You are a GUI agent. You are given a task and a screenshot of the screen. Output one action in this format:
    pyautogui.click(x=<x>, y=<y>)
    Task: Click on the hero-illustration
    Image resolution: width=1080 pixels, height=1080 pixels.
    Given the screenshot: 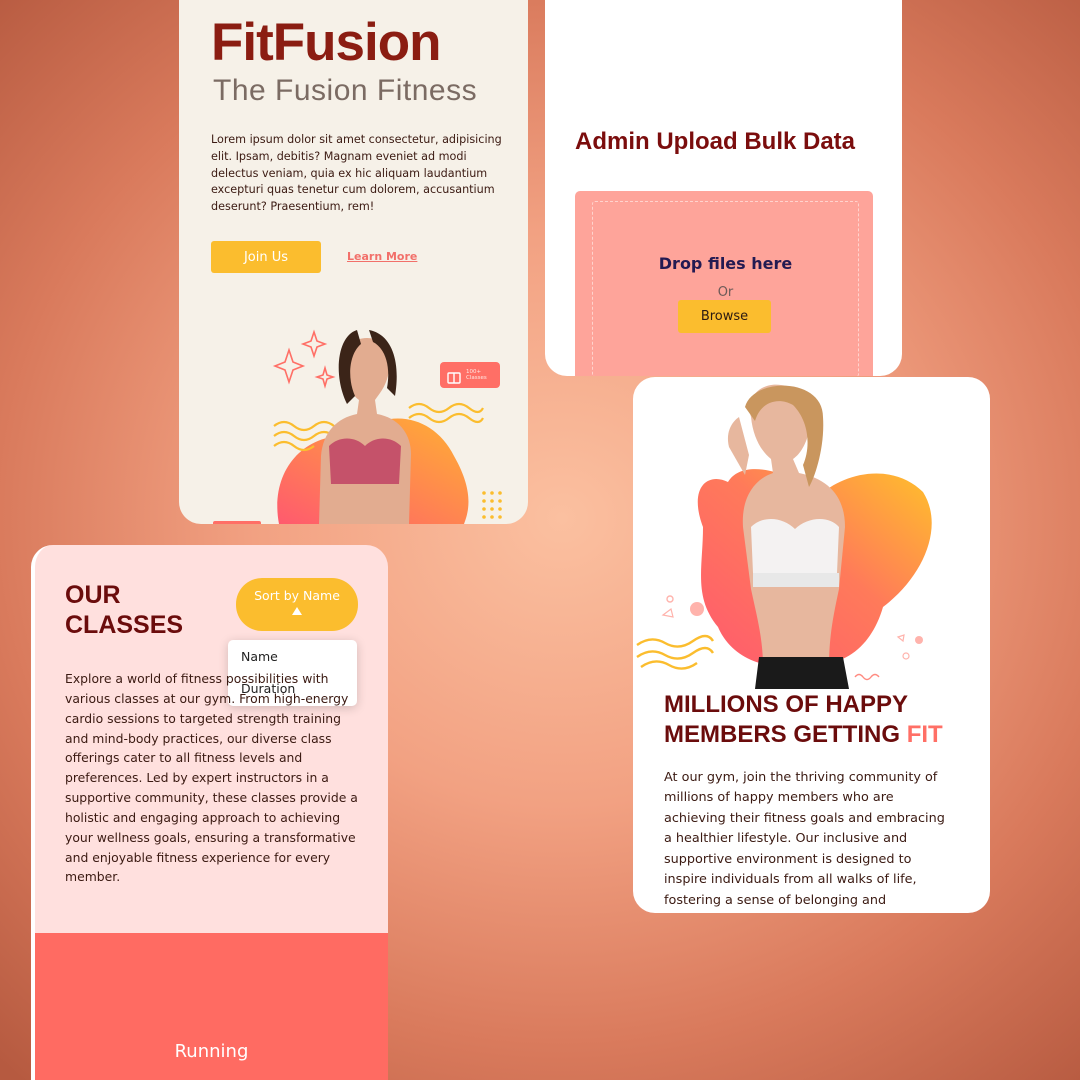 What is the action you would take?
    pyautogui.click(x=387, y=426)
    